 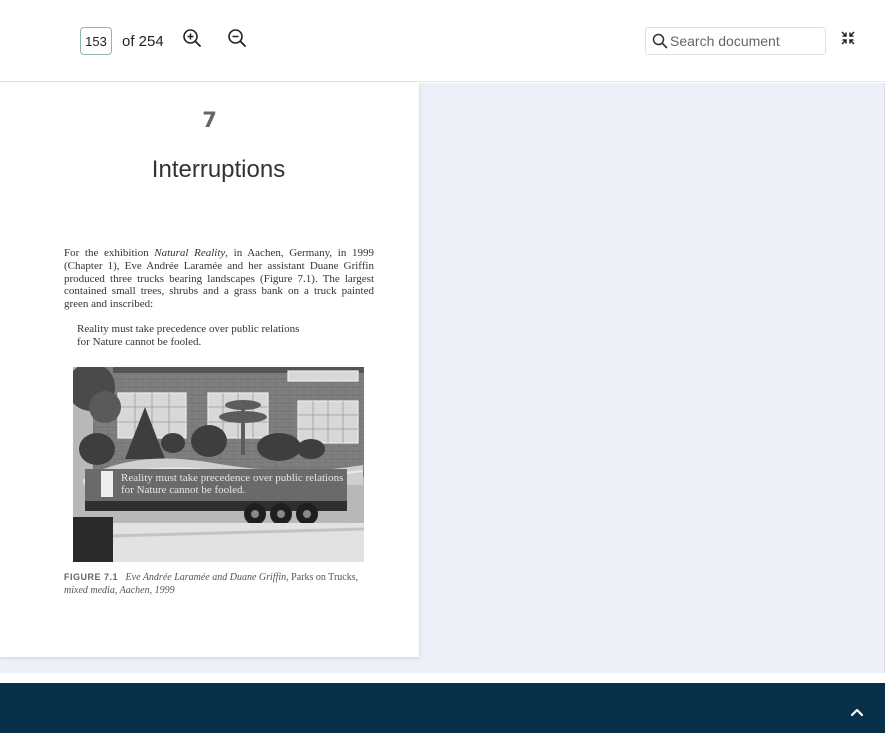 What do you see at coordinates (442, 708) in the screenshot?
I see `footer-bar` at bounding box center [442, 708].